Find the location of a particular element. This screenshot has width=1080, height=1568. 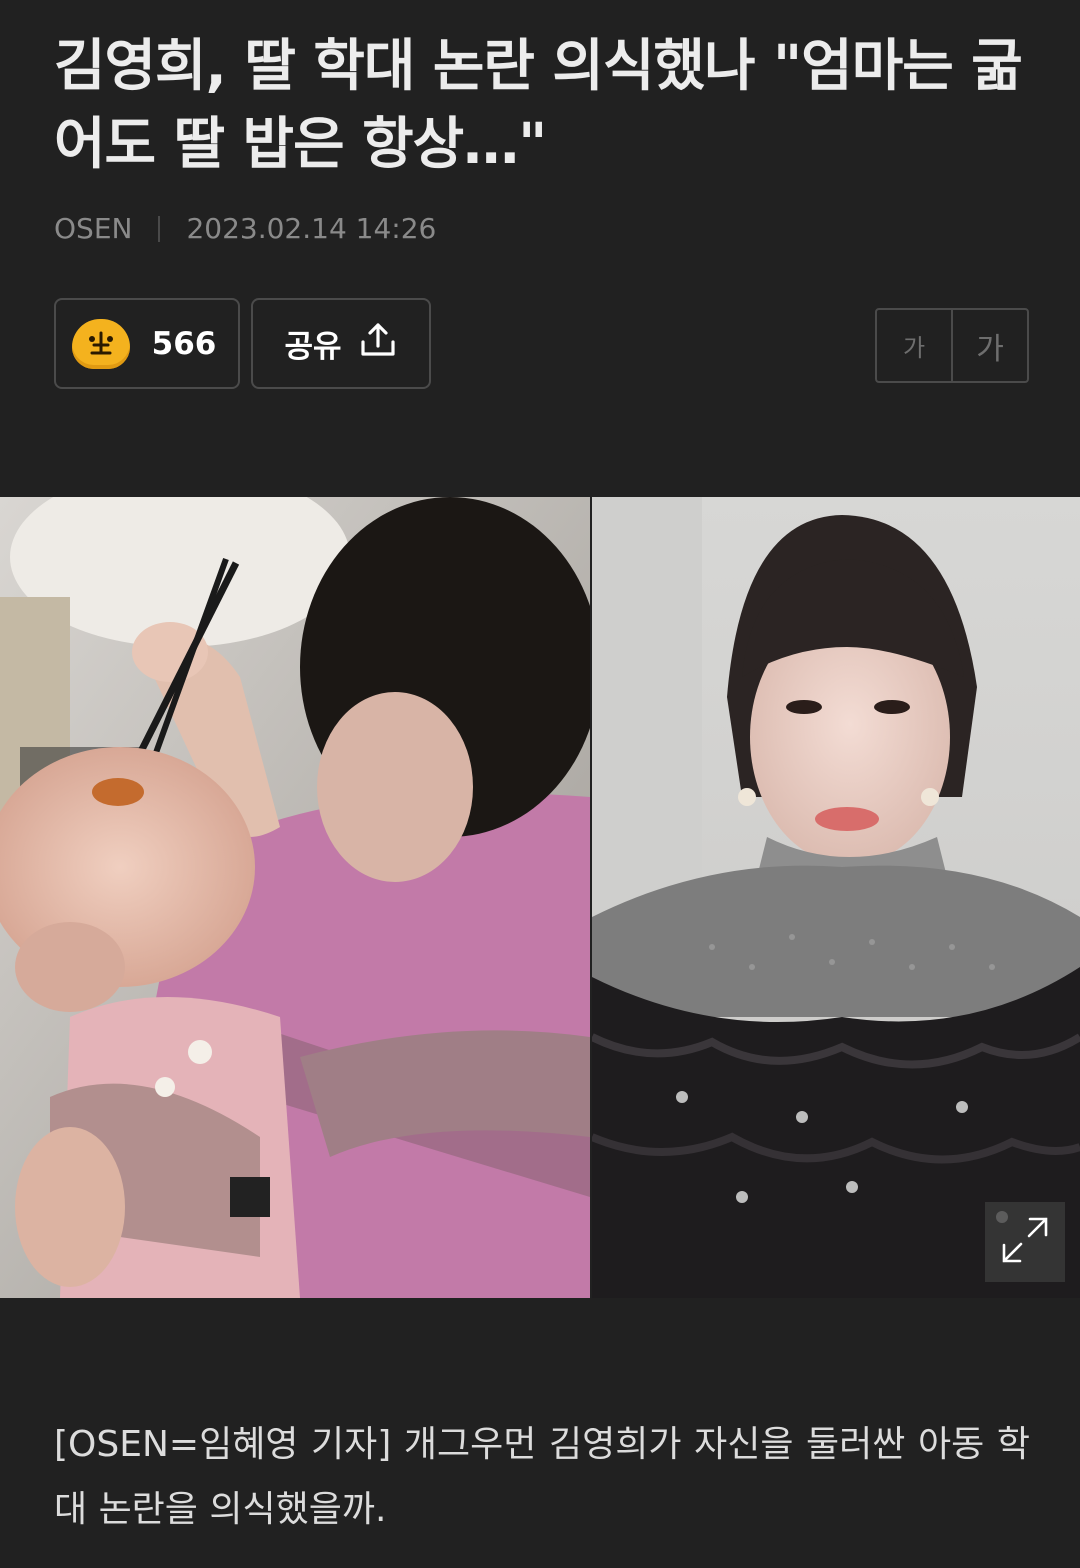

article-datetime: 2023.02.14 14:26 is located at coordinates (311, 228).